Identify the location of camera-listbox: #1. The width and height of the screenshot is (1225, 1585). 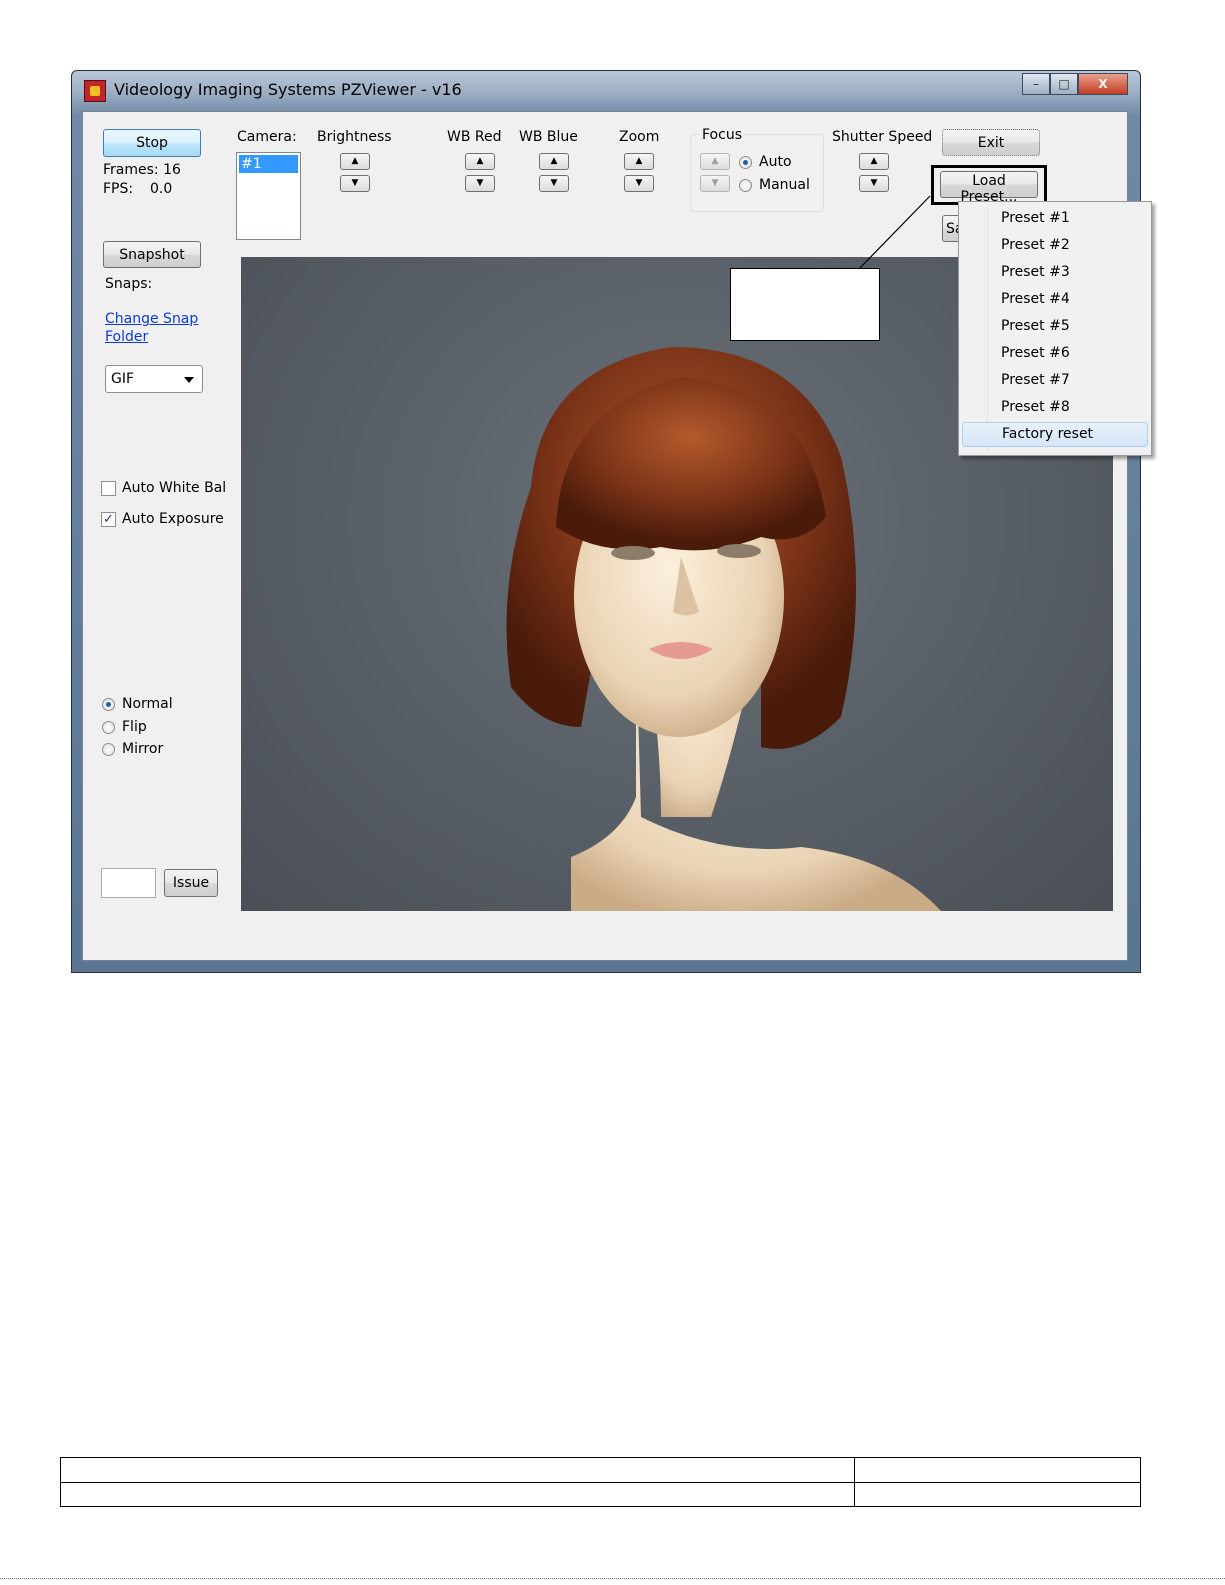
(268, 196).